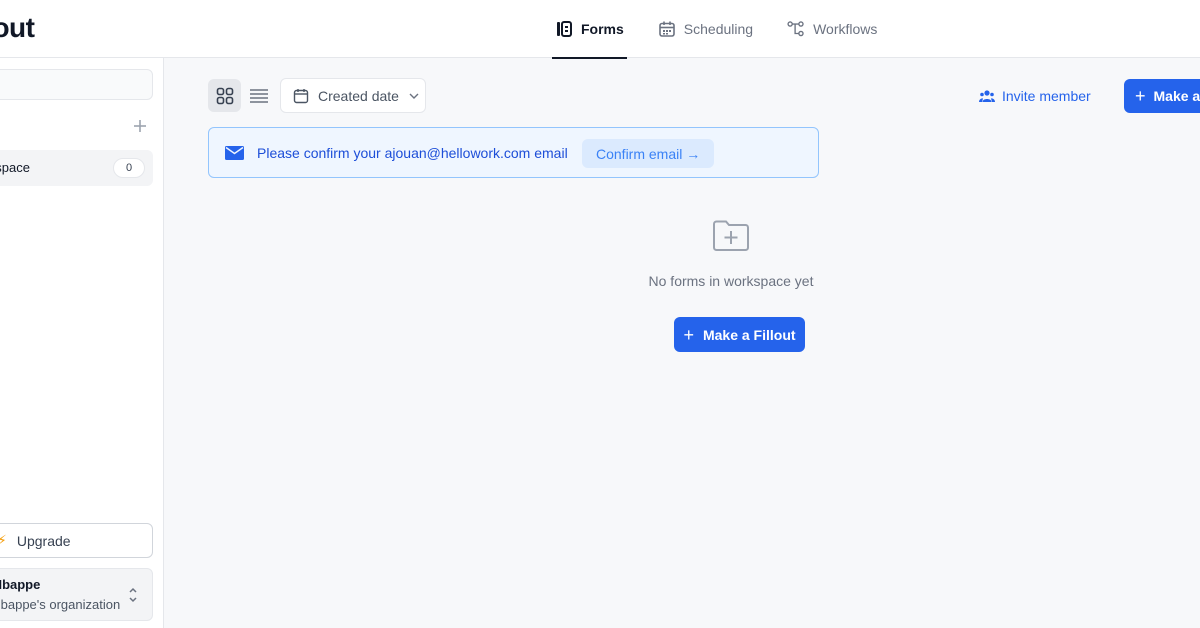  What do you see at coordinates (20, 584) in the screenshot?
I see `account-name: Jean Mbappe` at bounding box center [20, 584].